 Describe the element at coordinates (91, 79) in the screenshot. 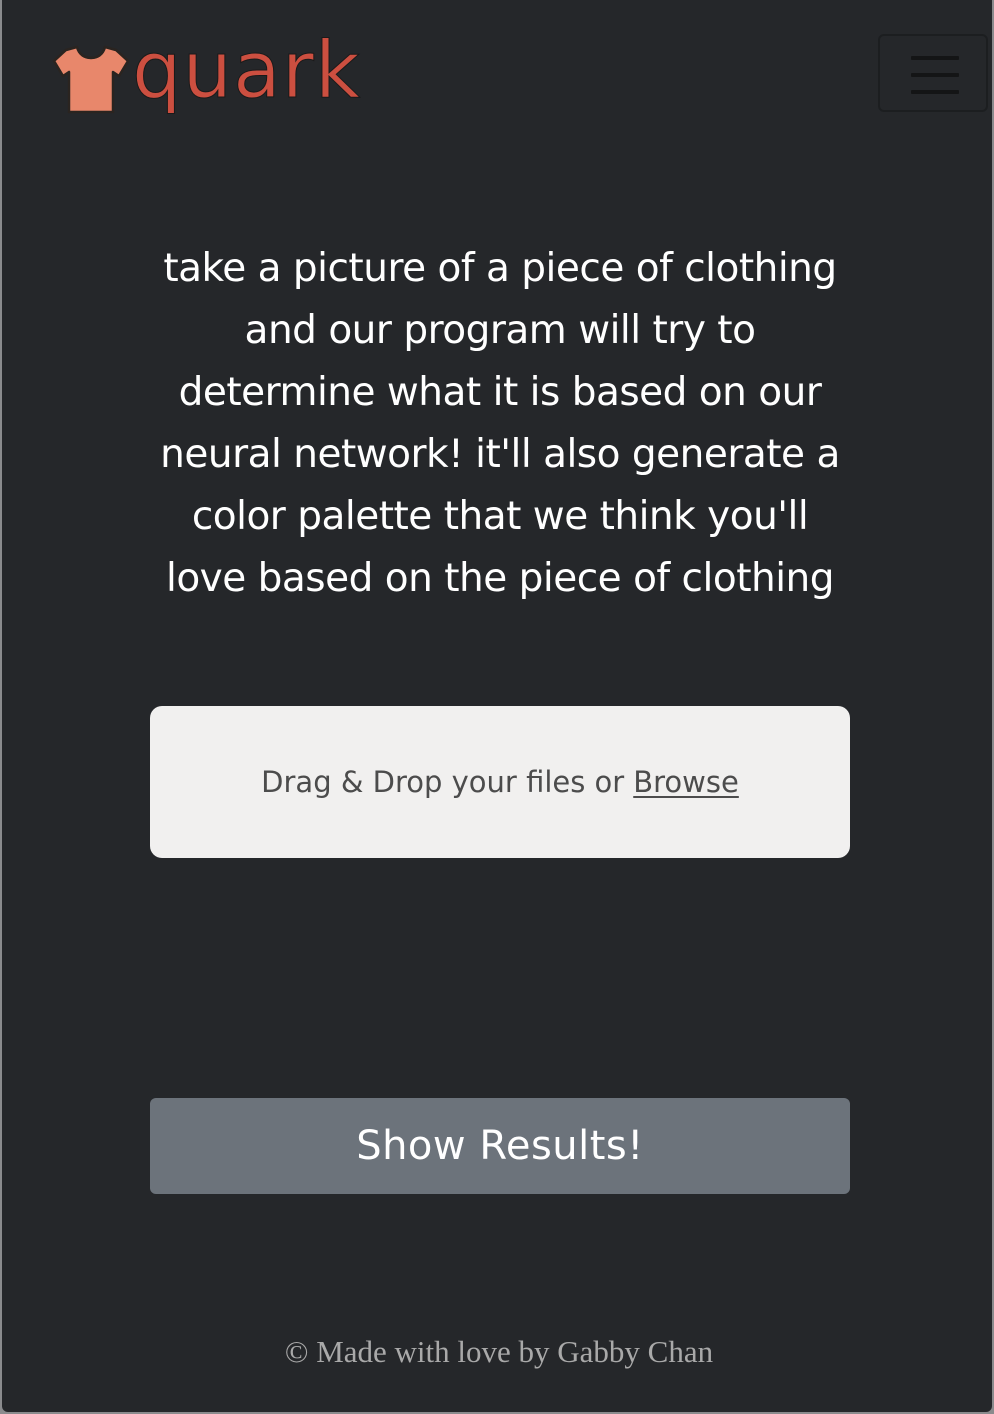

I see `tshirt-icon` at that location.